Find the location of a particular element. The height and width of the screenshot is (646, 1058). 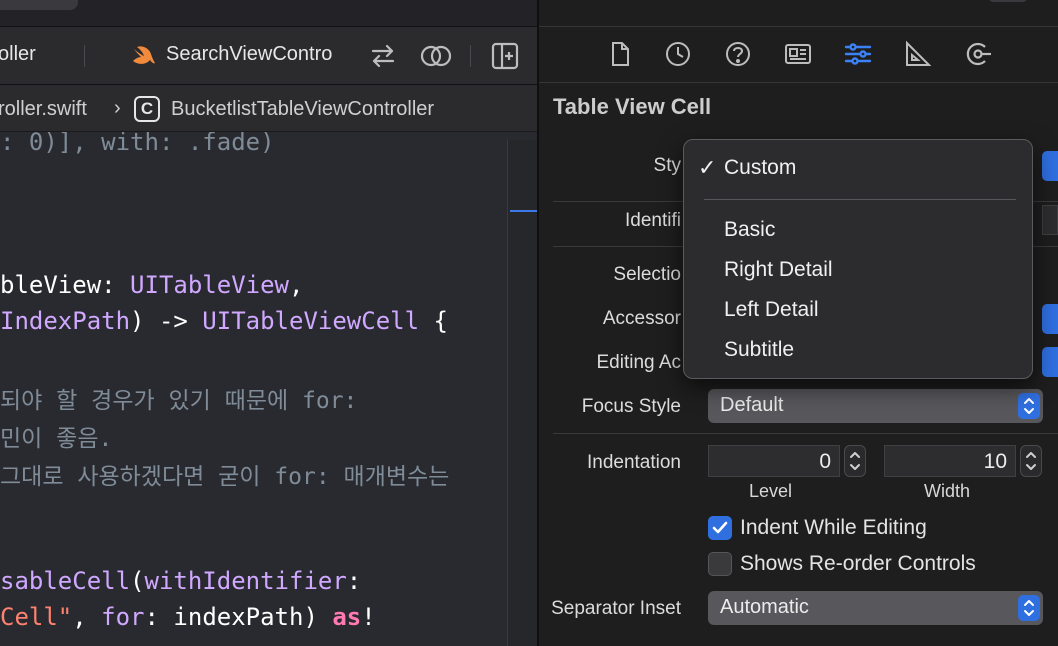

code-token: ( is located at coordinates (137, 581).